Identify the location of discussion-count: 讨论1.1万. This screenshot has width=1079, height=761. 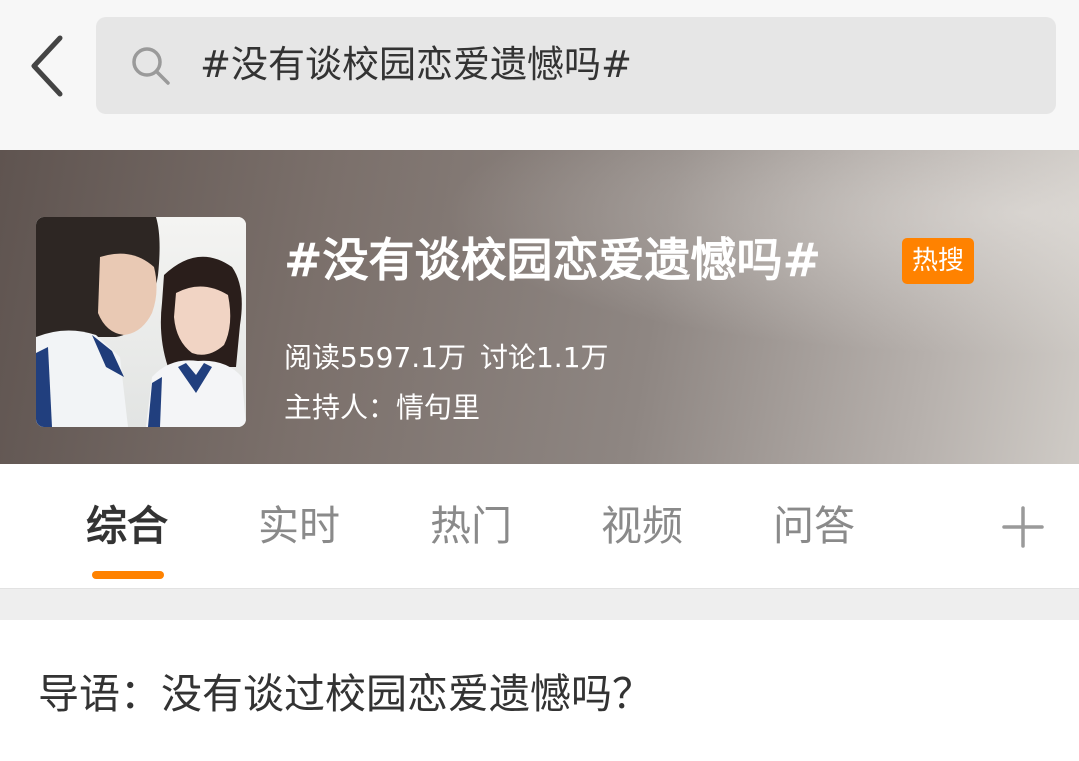
(544, 357).